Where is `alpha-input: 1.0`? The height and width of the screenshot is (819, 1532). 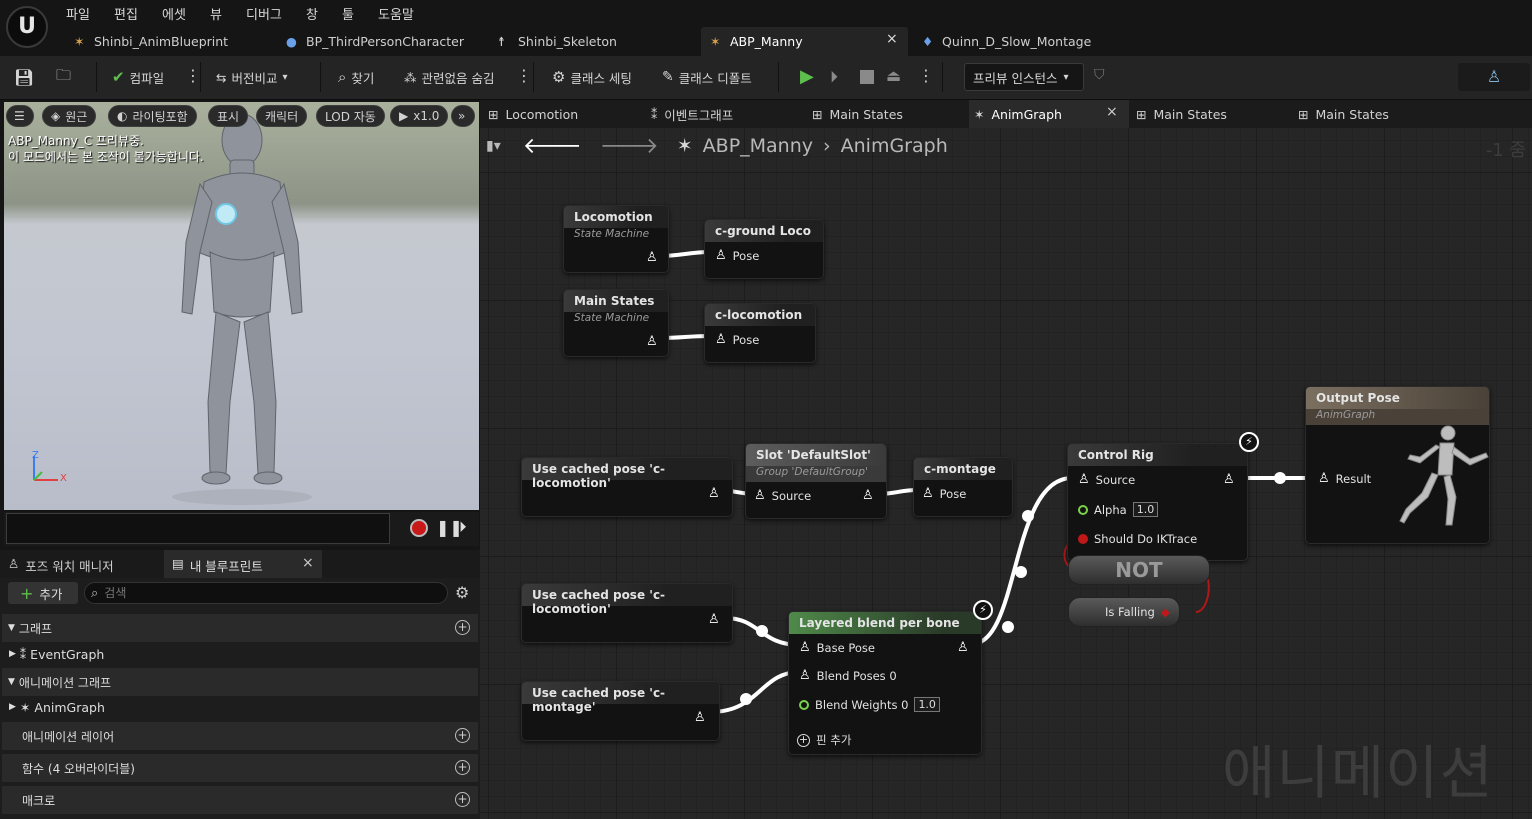 alpha-input: 1.0 is located at coordinates (1145, 509).